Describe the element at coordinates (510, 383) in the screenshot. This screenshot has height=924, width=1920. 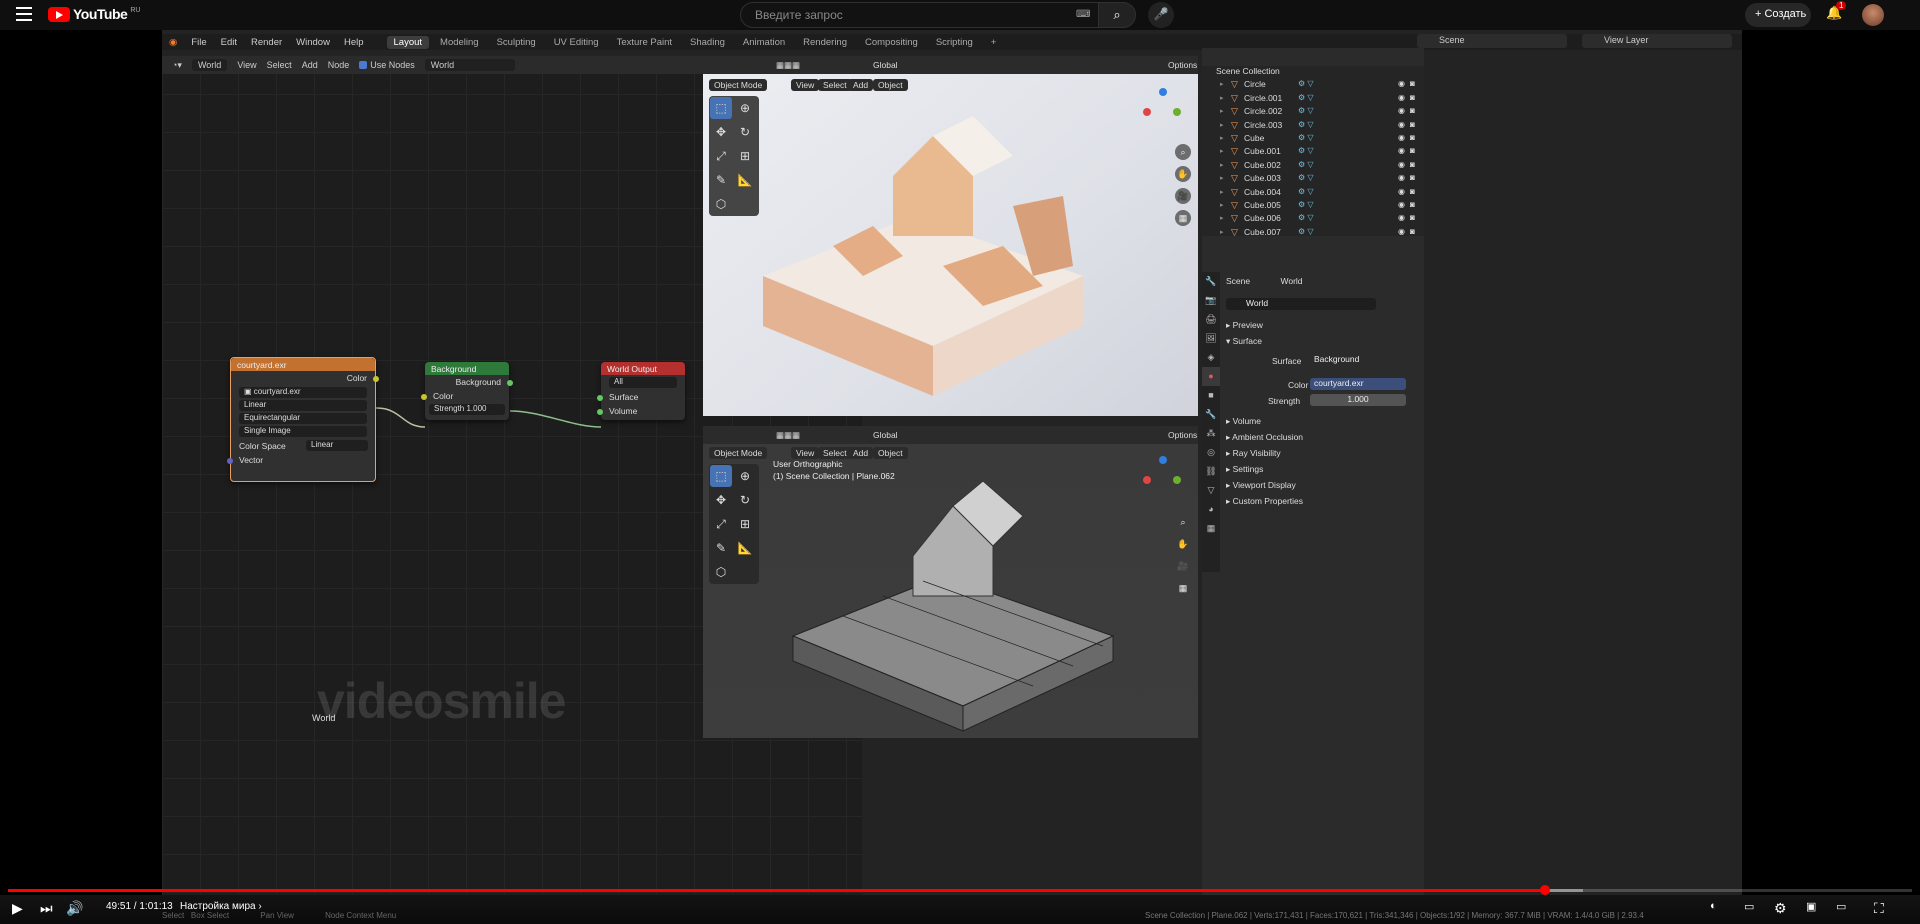
I see `background-output-socket` at that location.